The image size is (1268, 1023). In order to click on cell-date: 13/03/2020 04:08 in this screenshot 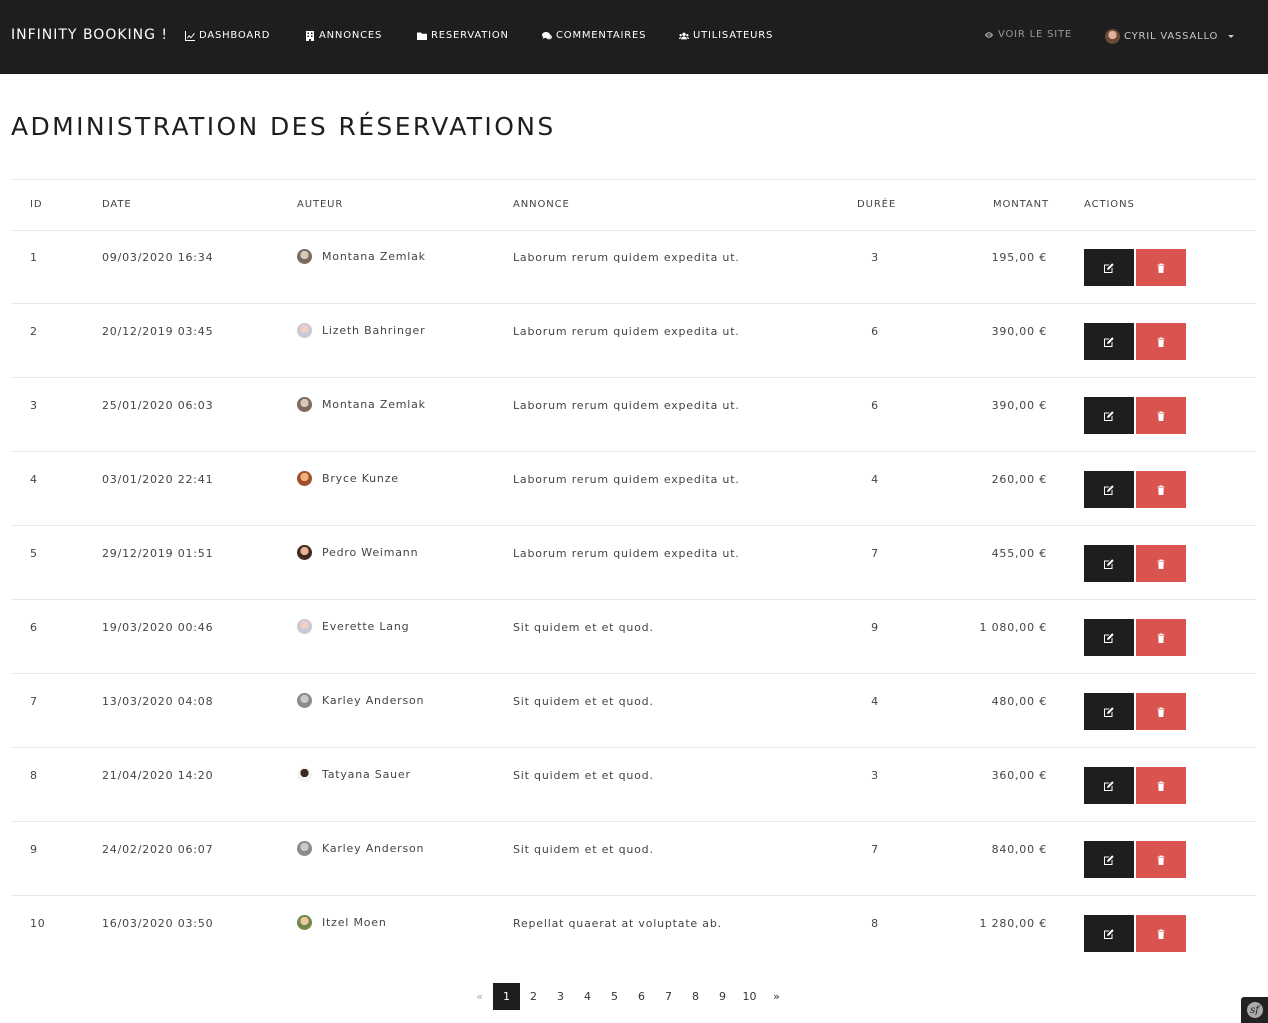, I will do `click(158, 701)`.